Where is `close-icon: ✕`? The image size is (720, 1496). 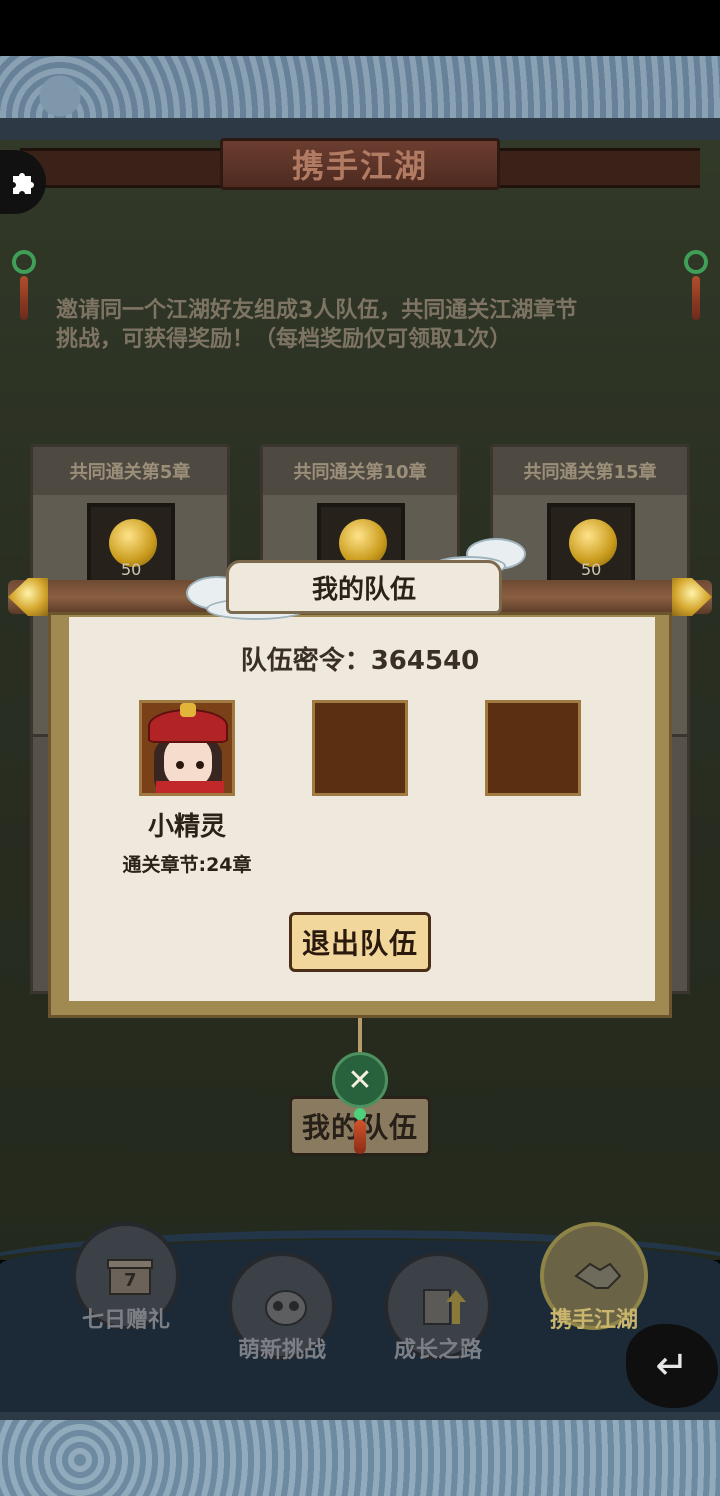
close-icon: ✕ is located at coordinates (360, 1080).